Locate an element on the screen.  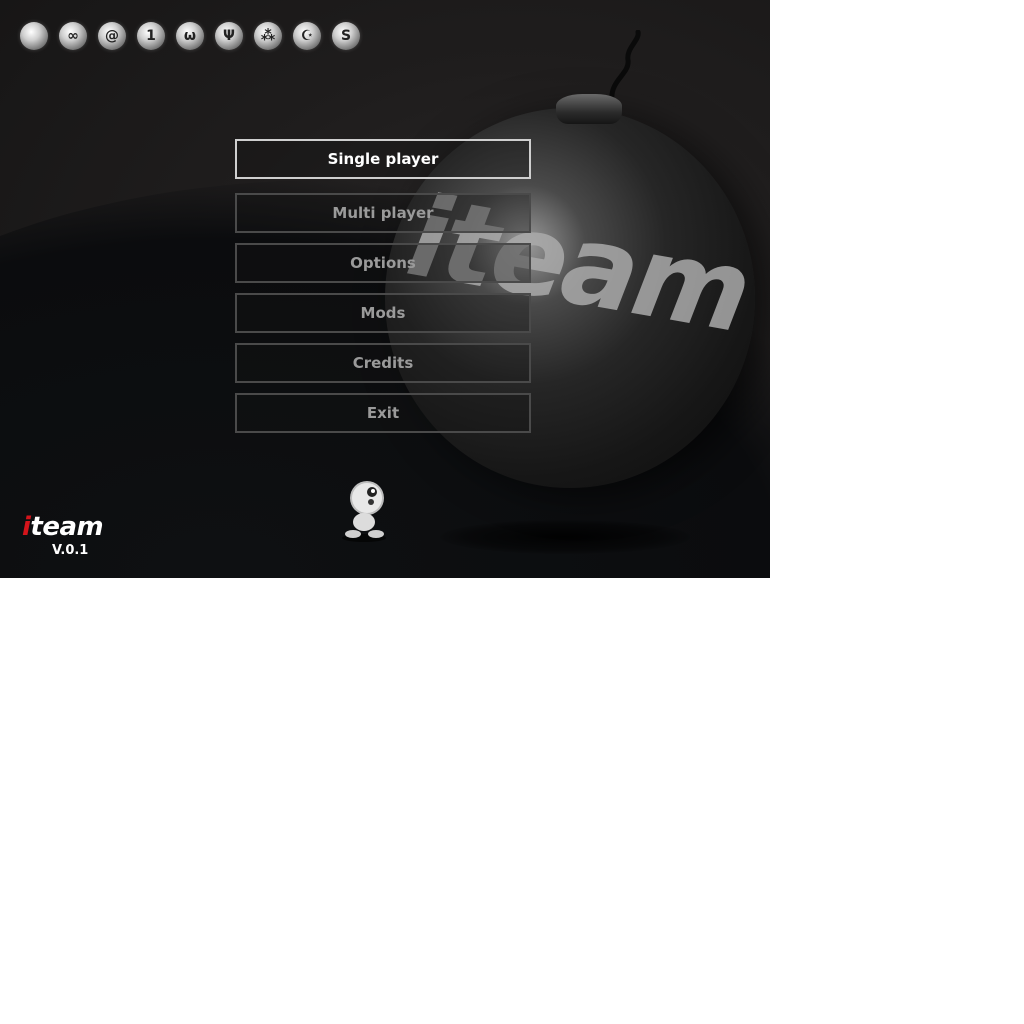
multi-player-button: Multi player is located at coordinates (383, 213).